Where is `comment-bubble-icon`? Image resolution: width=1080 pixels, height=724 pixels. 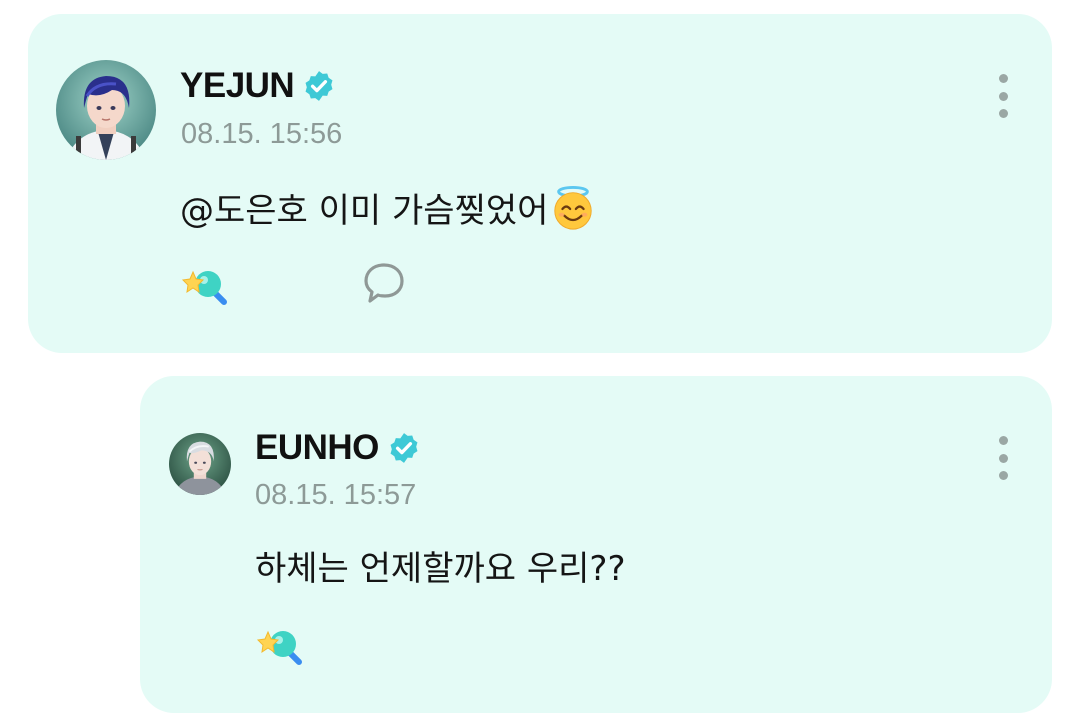
comment-bubble-icon is located at coordinates (384, 283).